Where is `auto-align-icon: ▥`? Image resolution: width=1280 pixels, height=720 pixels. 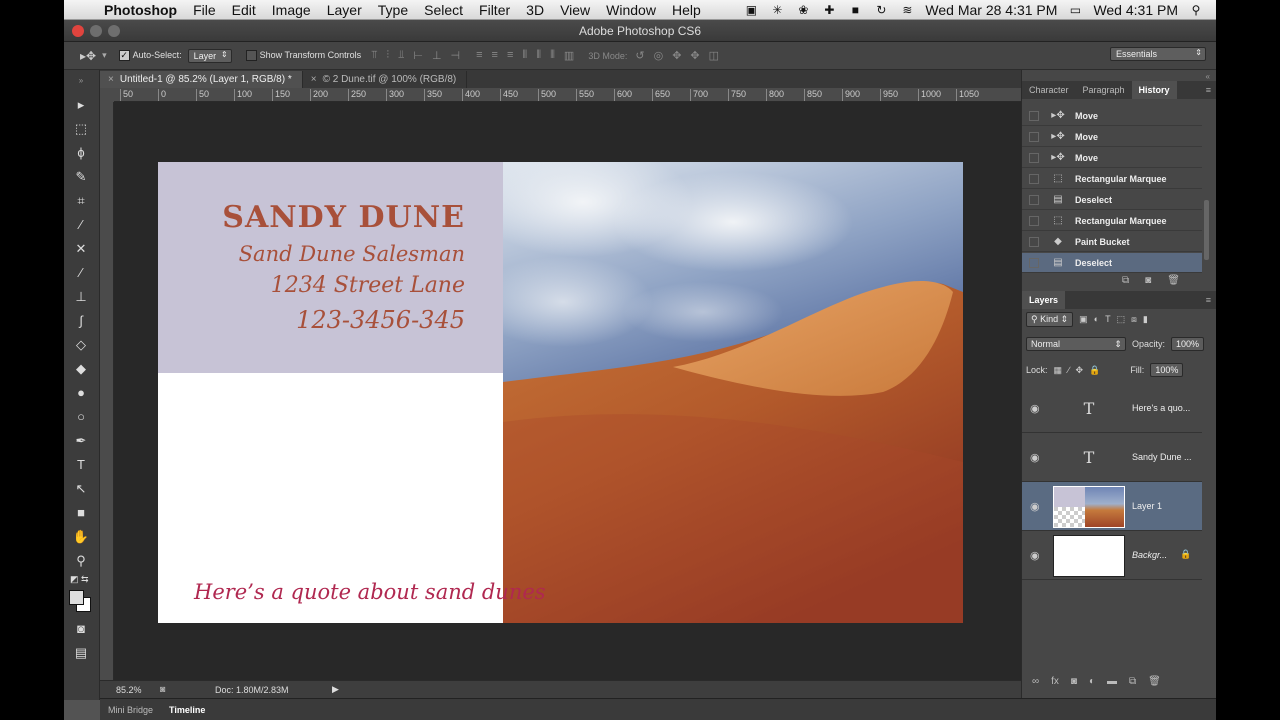
auto-align-icon: ▥ is located at coordinates (569, 55).